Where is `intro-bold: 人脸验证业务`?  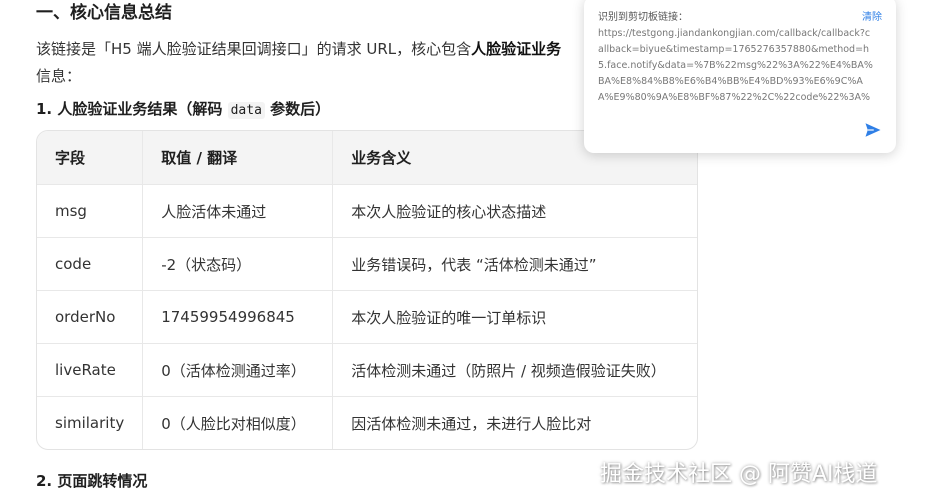
intro-bold: 人脸验证业务 is located at coordinates (516, 49).